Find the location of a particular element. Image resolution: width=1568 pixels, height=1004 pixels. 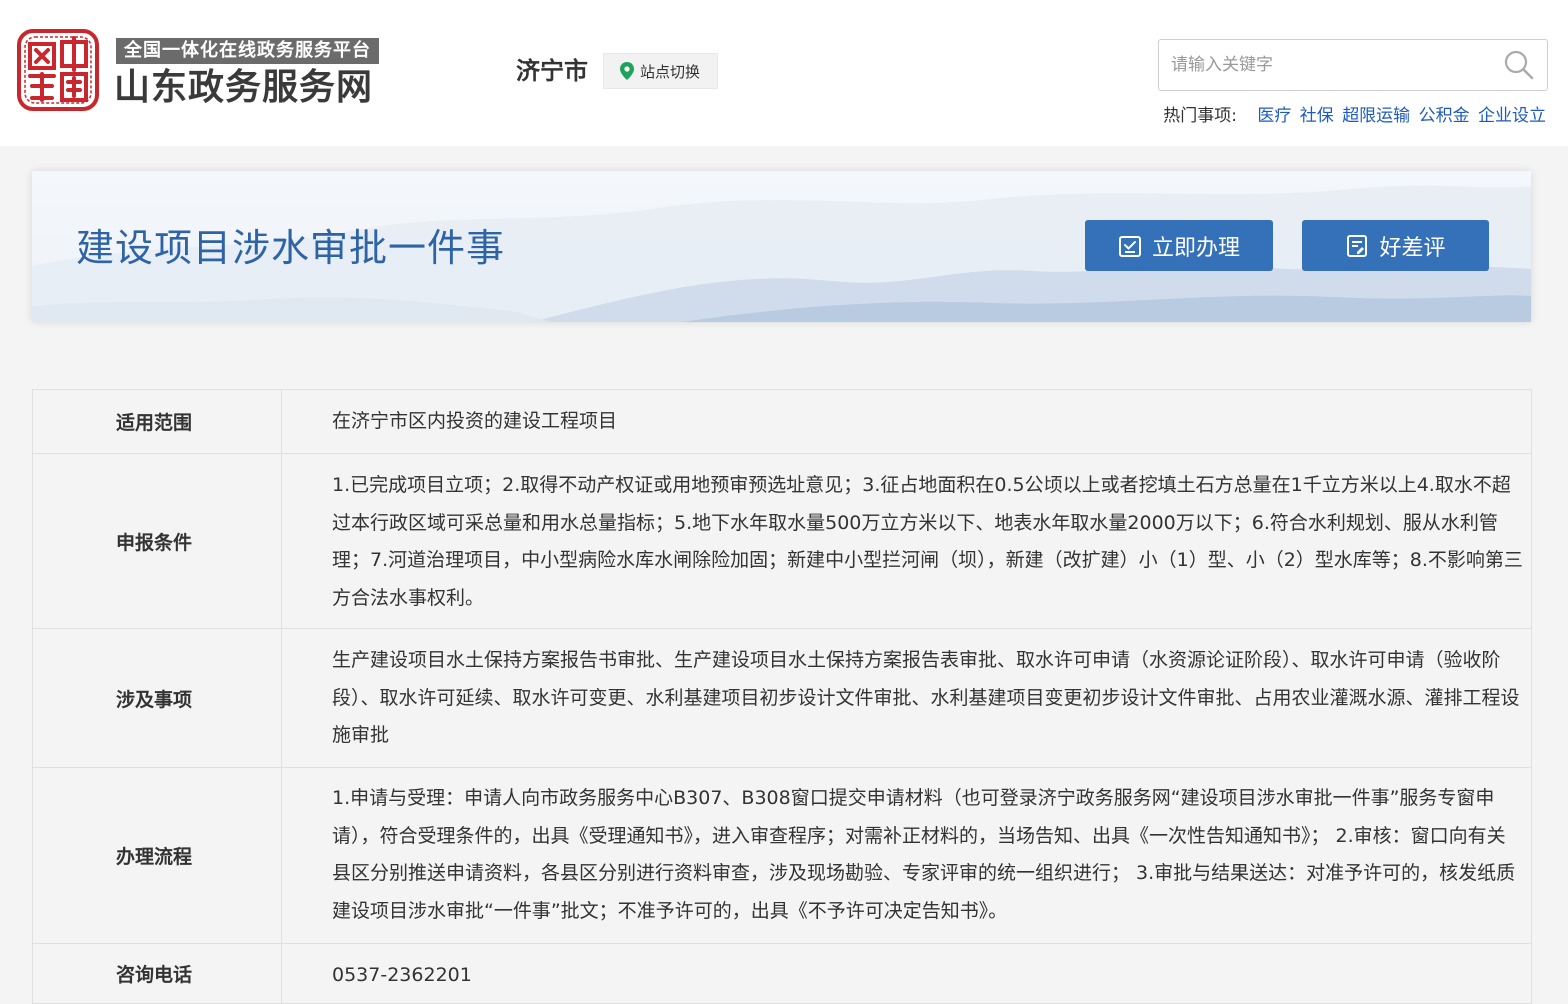

row-value-scope: 在济宁市区内投资的建设工程项目 is located at coordinates (907, 421).